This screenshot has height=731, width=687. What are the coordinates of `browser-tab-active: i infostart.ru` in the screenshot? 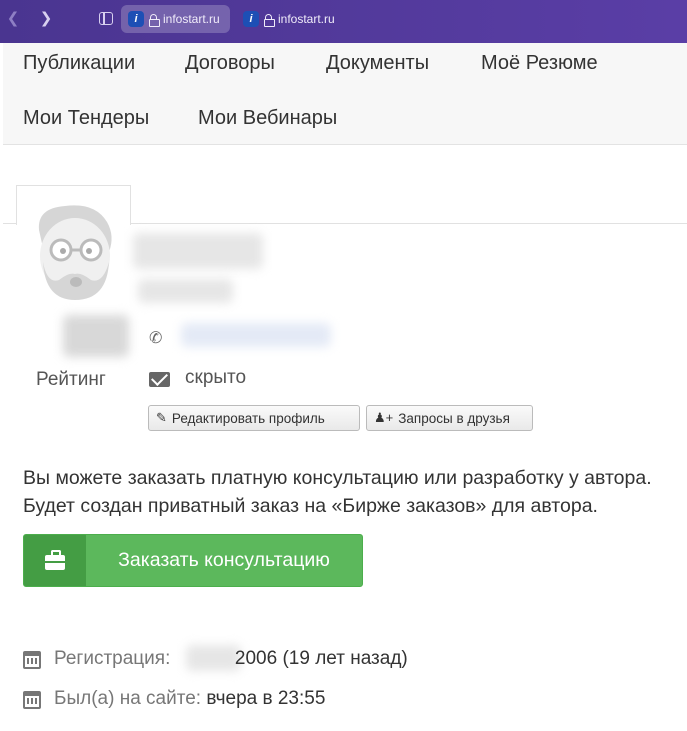 It's located at (175, 19).